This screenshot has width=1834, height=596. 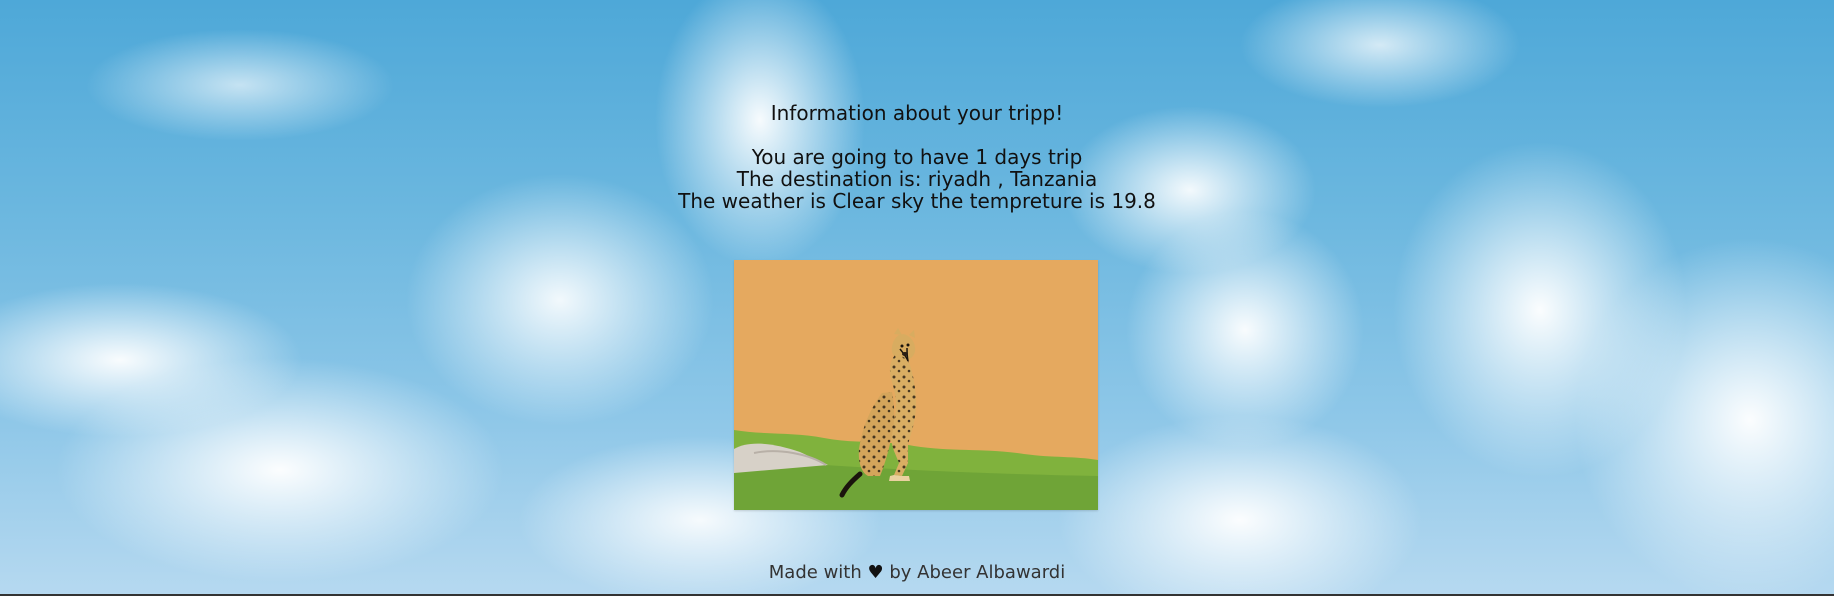 I want to click on trip-destination-line: The destination is: riyadh , Tanzania, so click(x=917, y=179).